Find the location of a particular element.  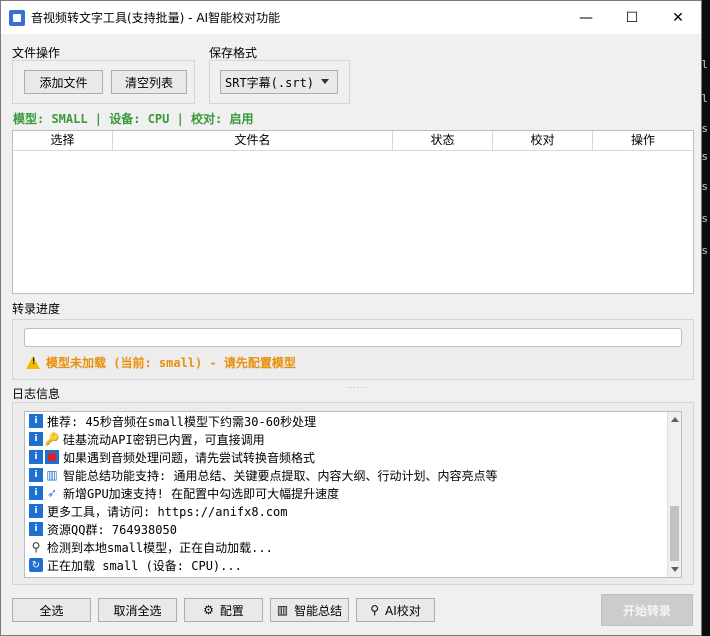

clear-list-button: 清空列表 is located at coordinates (149, 82).